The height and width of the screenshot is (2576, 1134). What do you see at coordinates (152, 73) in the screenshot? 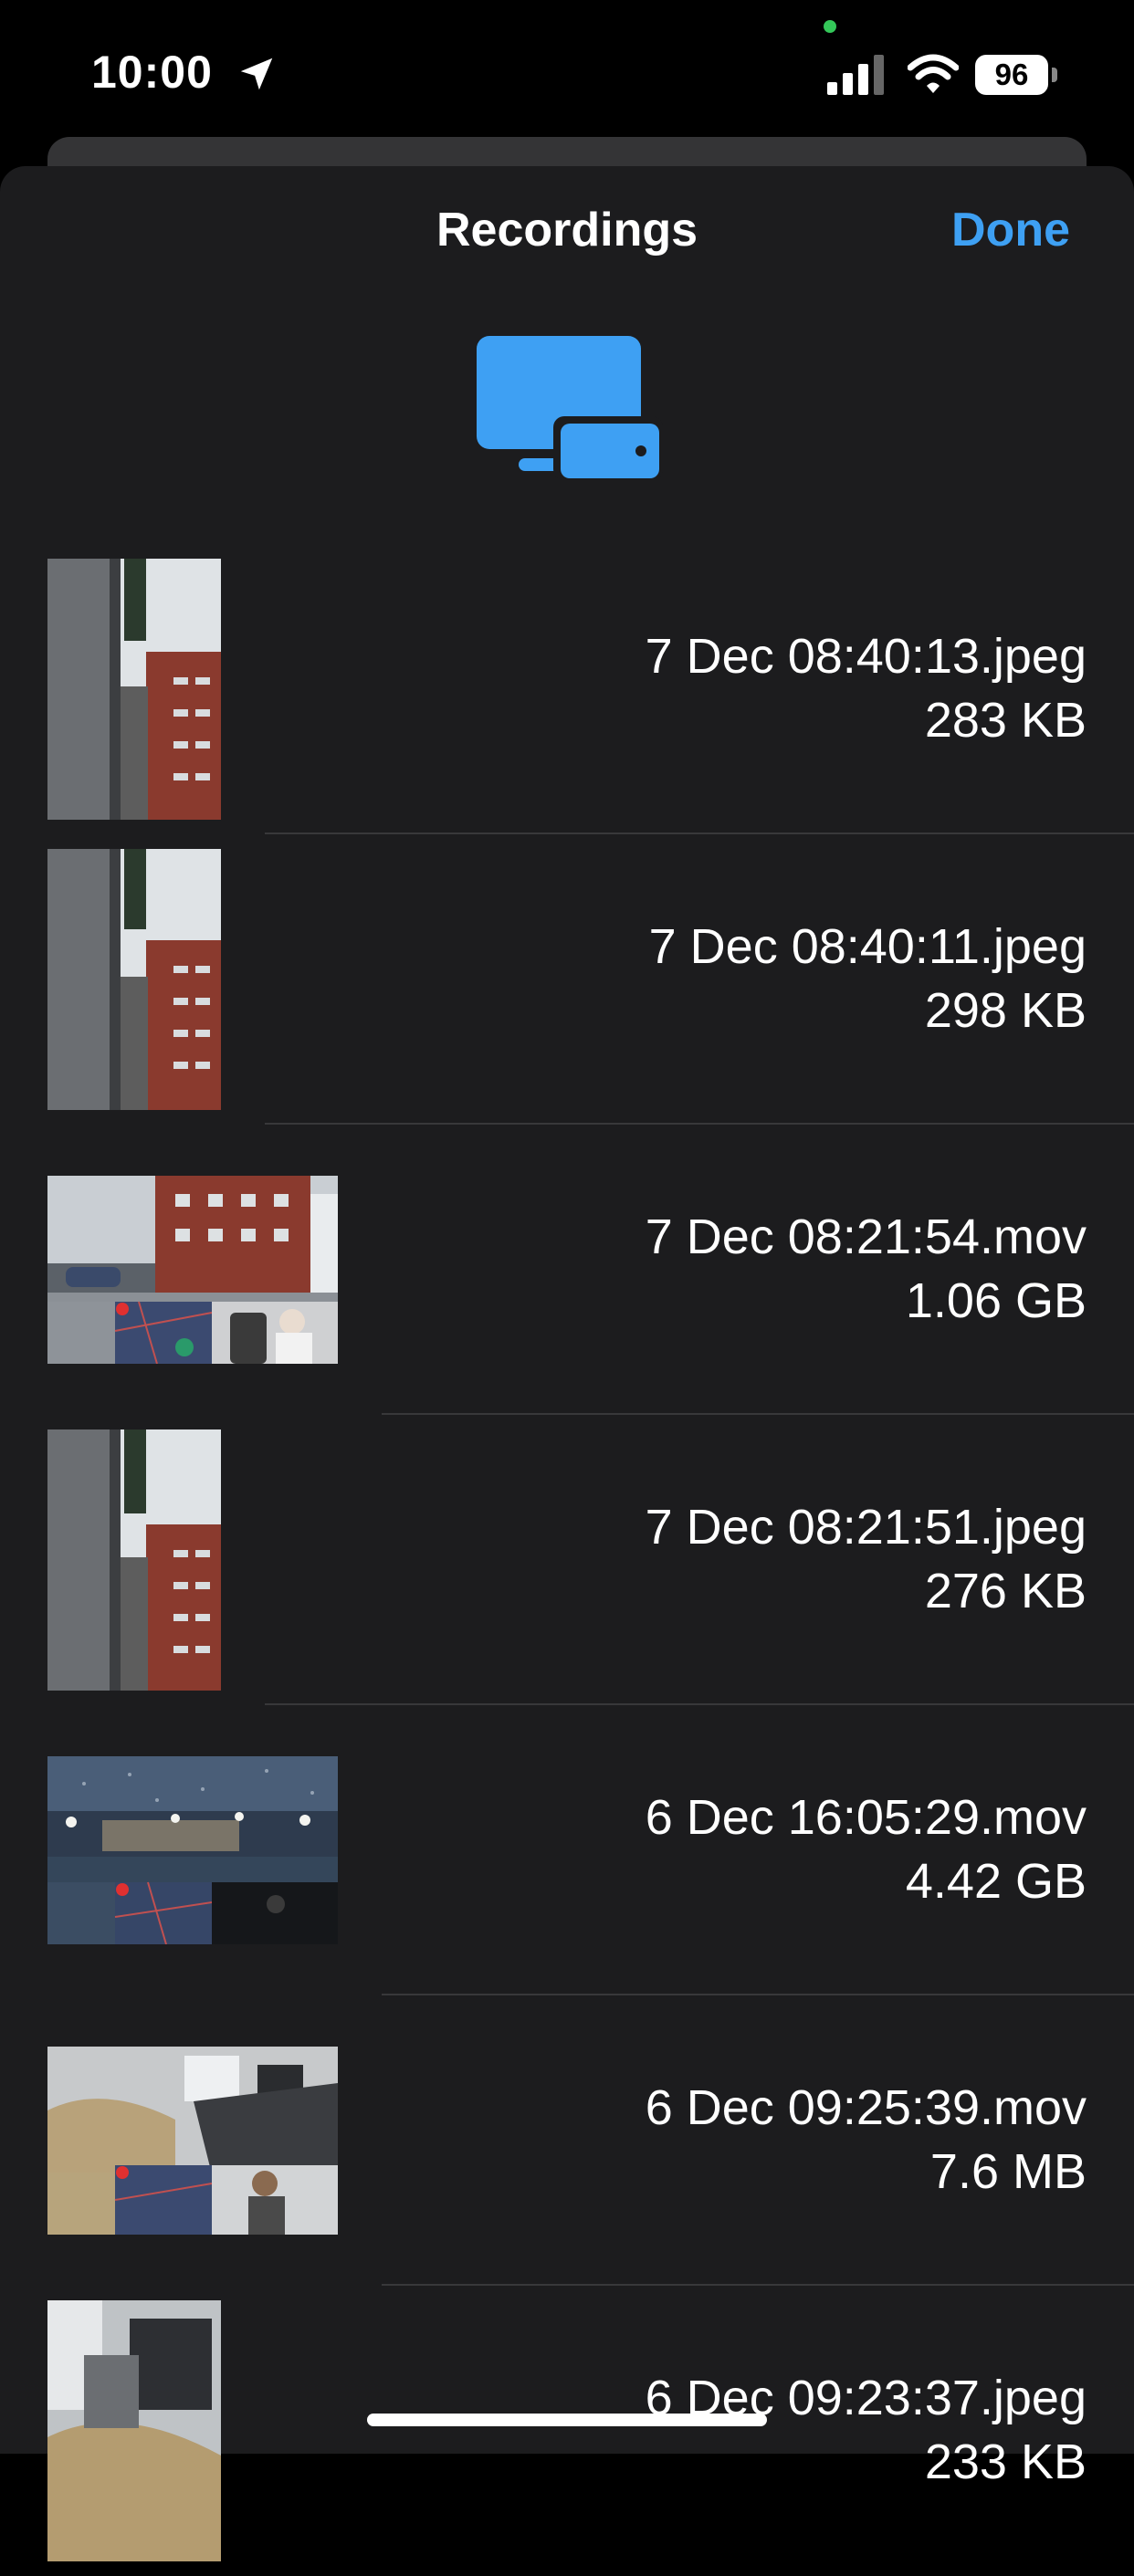
I see `status-time: 10:00` at bounding box center [152, 73].